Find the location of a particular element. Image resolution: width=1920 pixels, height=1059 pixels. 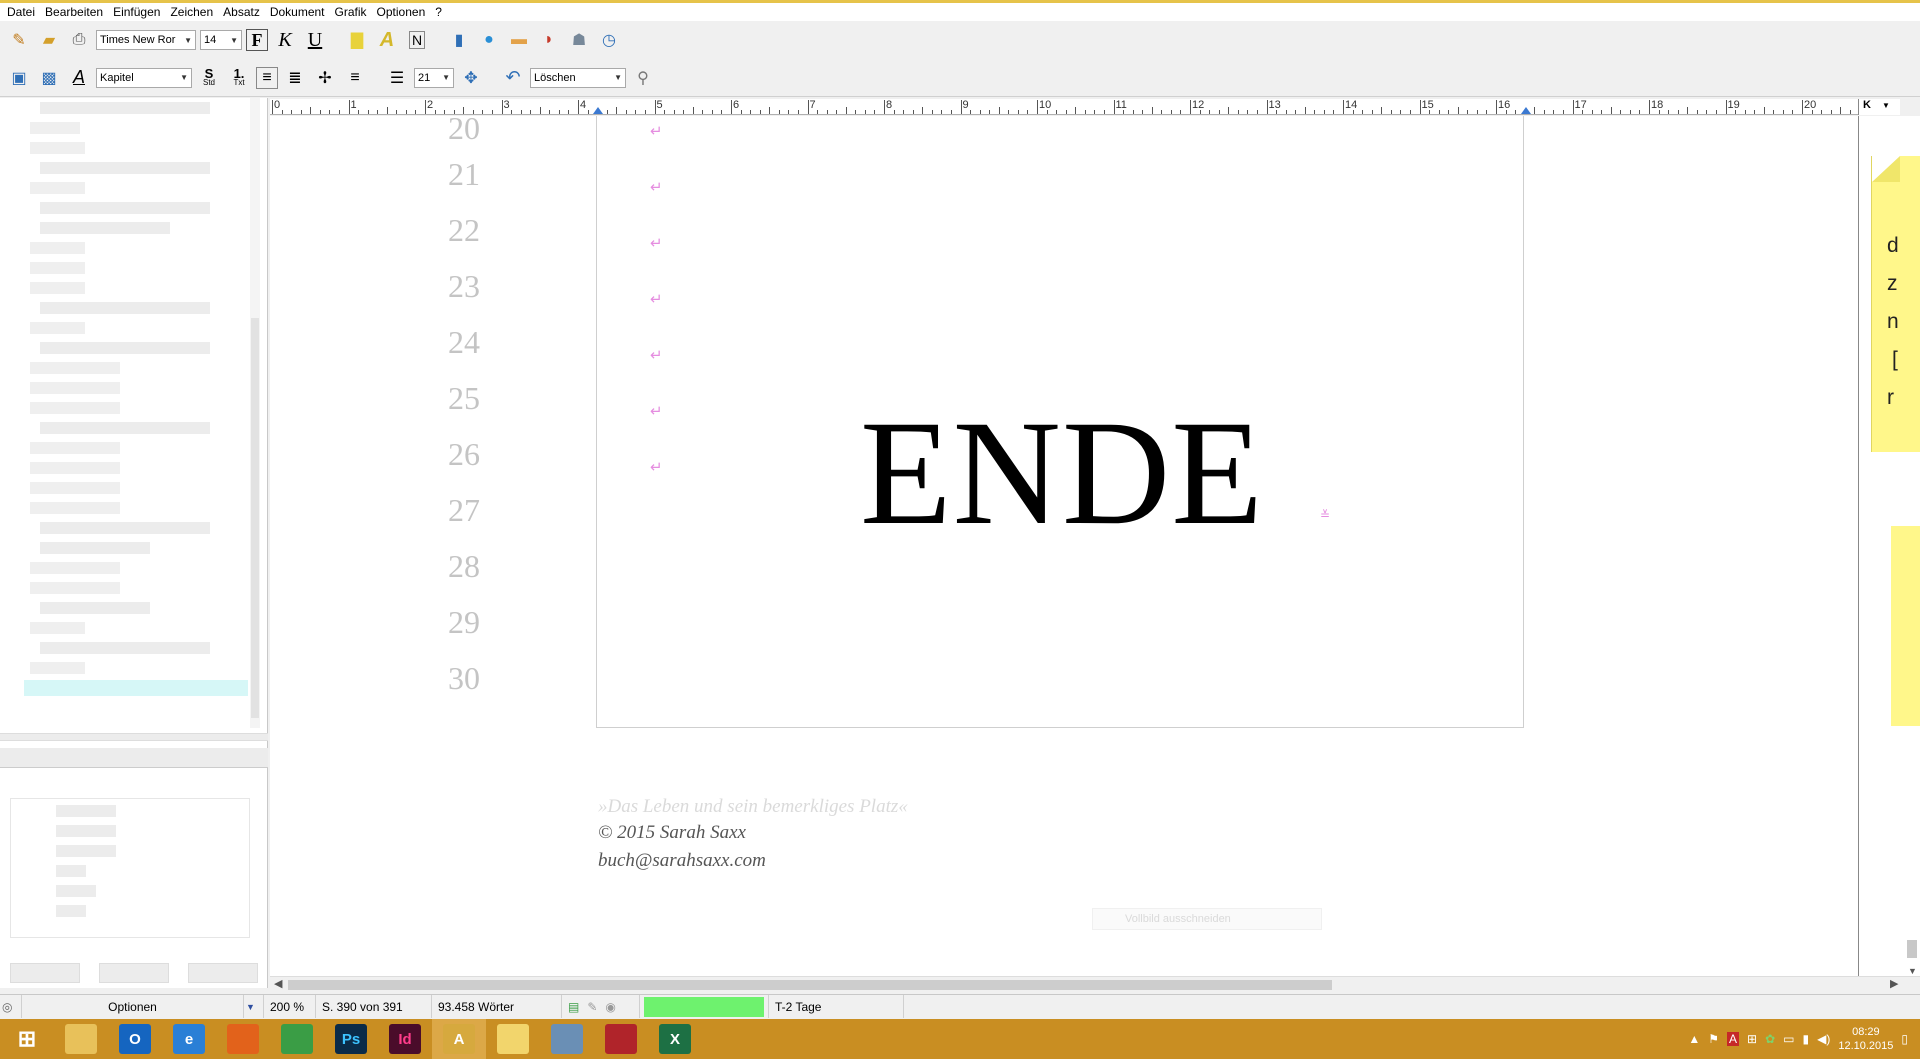

taskbar-chrome-button is located at coordinates (297, 1039).